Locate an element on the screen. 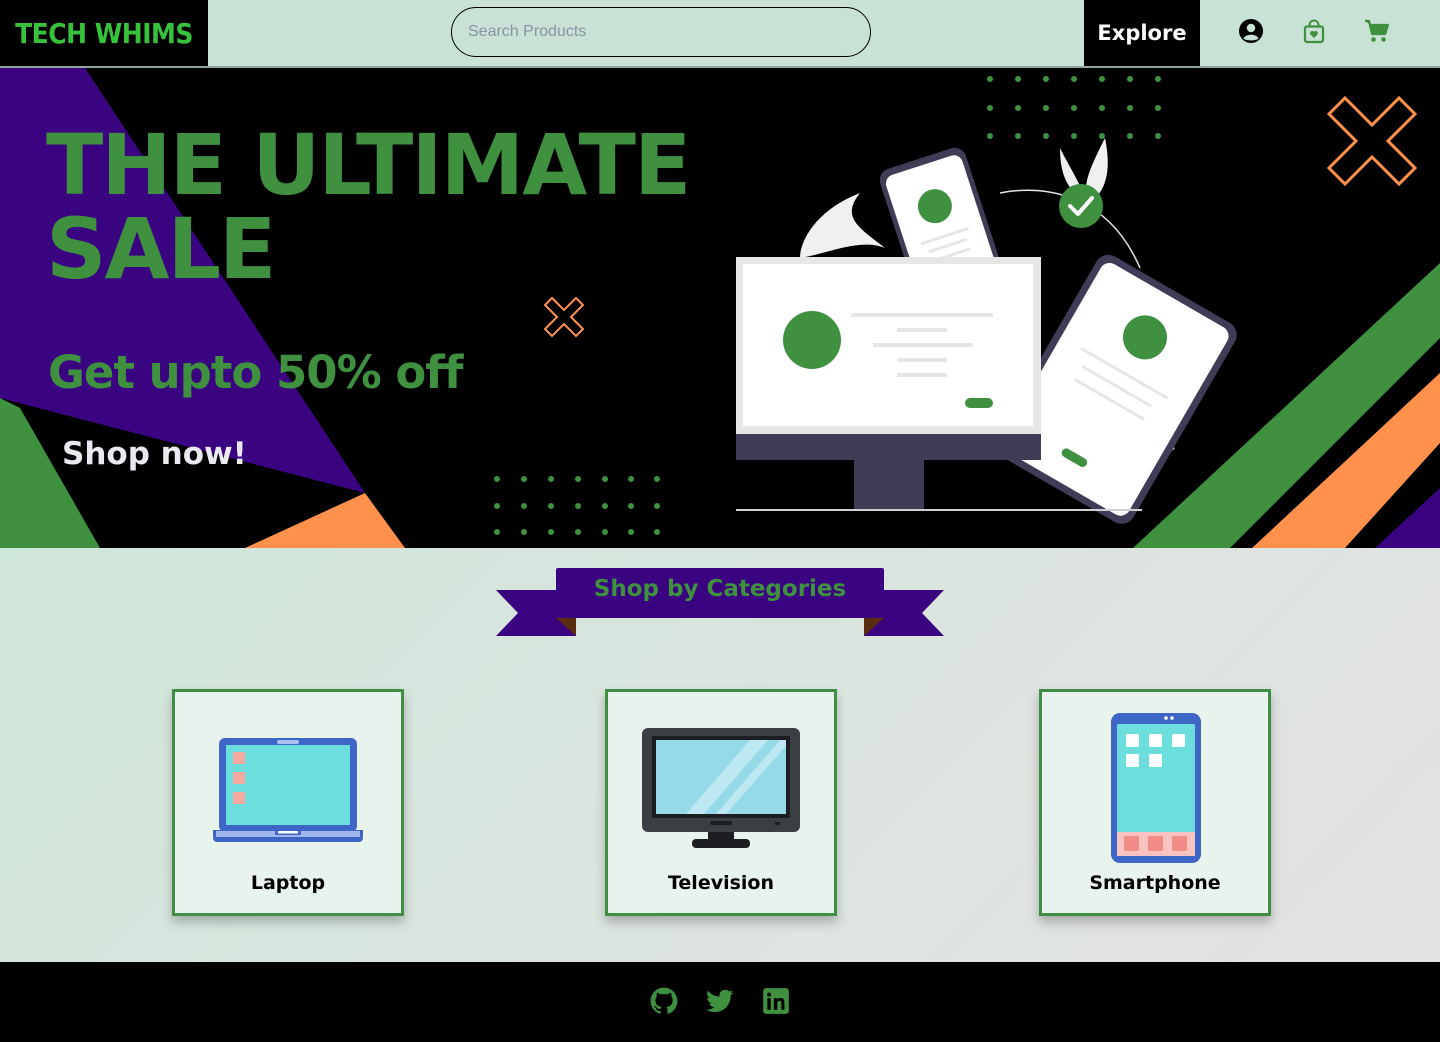  explore-button: Explore is located at coordinates (1142, 33).